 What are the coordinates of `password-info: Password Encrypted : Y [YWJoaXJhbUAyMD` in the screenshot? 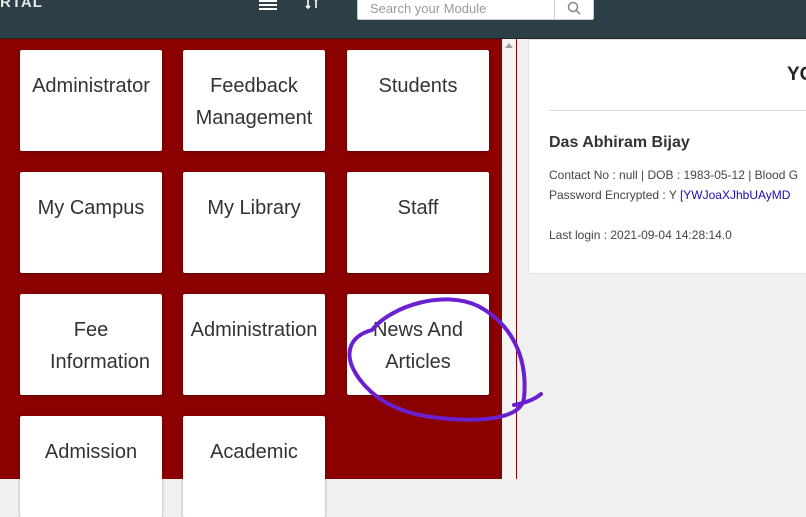 It's located at (669, 195).